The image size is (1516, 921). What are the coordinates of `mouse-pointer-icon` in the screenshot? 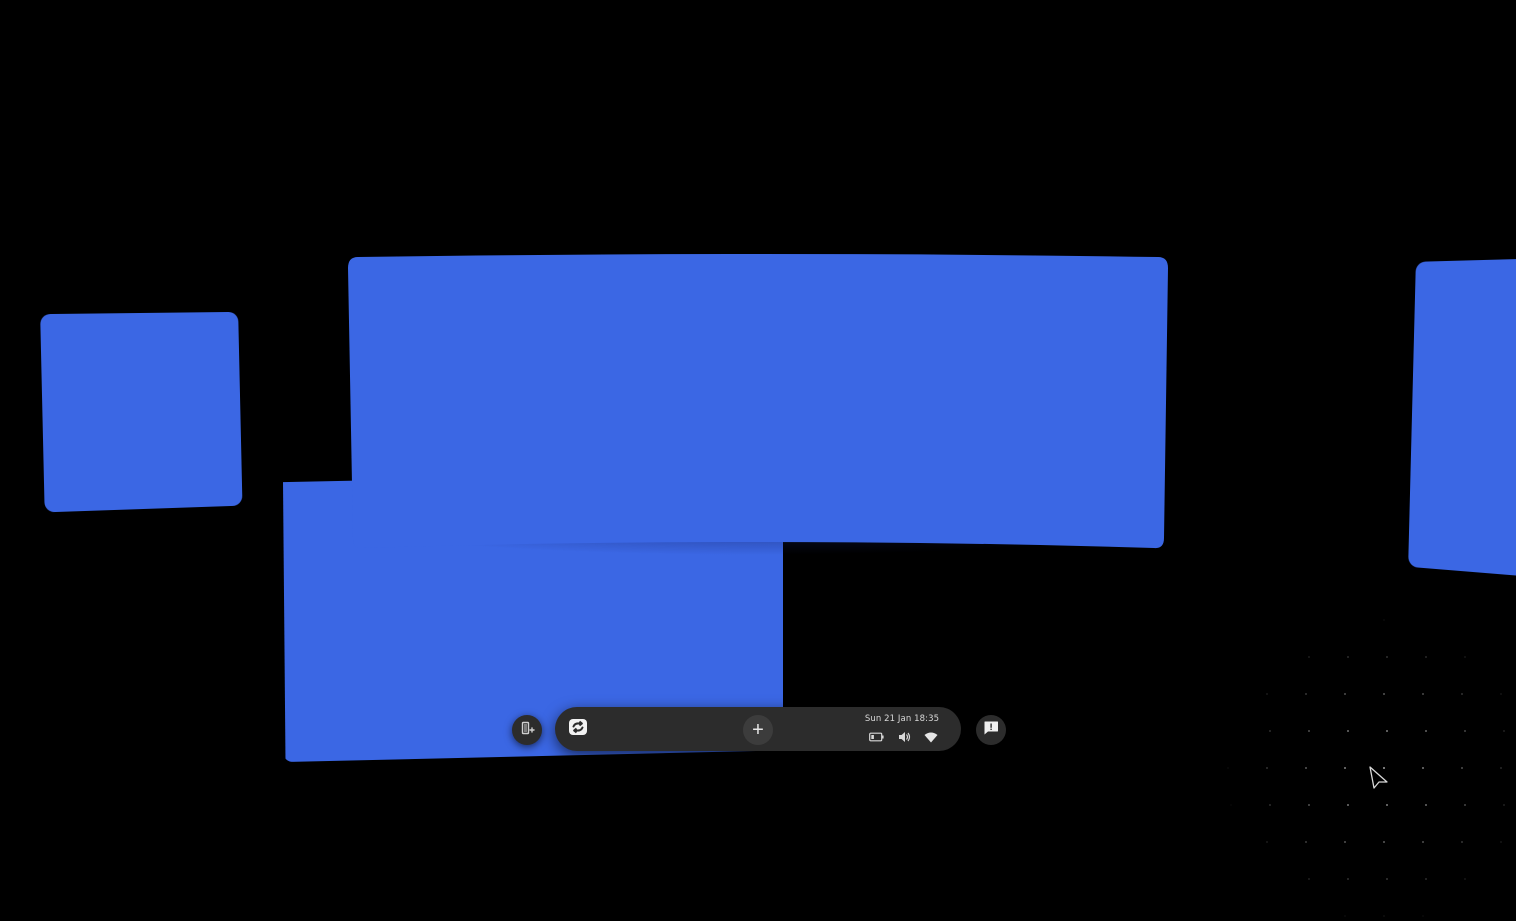 It's located at (1379, 778).